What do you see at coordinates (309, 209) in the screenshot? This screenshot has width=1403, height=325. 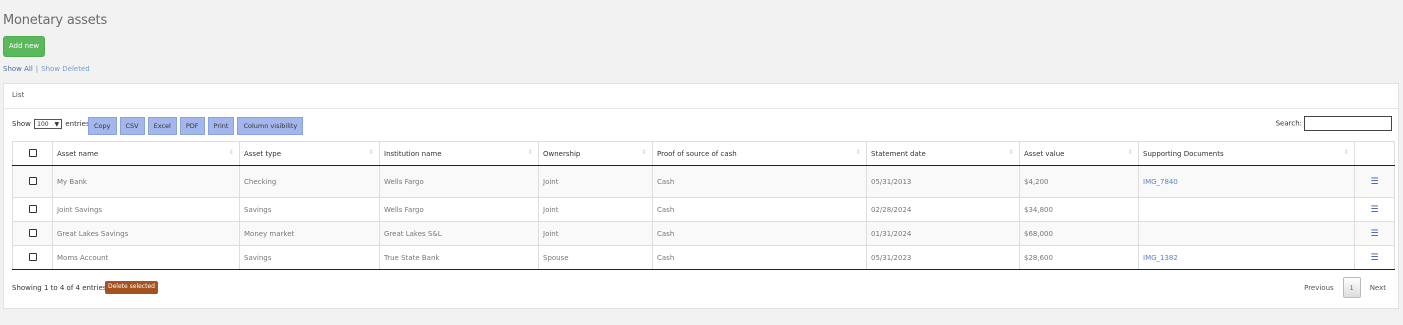 I see `asset-type-cell: Savings` at bounding box center [309, 209].